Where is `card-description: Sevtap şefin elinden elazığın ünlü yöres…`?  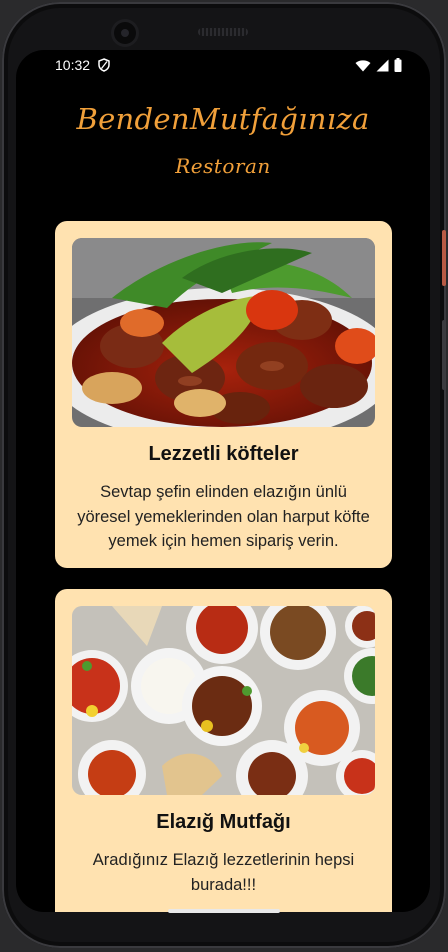 card-description: Sevtap şefin elinden elazığın ünlü yöres… is located at coordinates (223, 516).